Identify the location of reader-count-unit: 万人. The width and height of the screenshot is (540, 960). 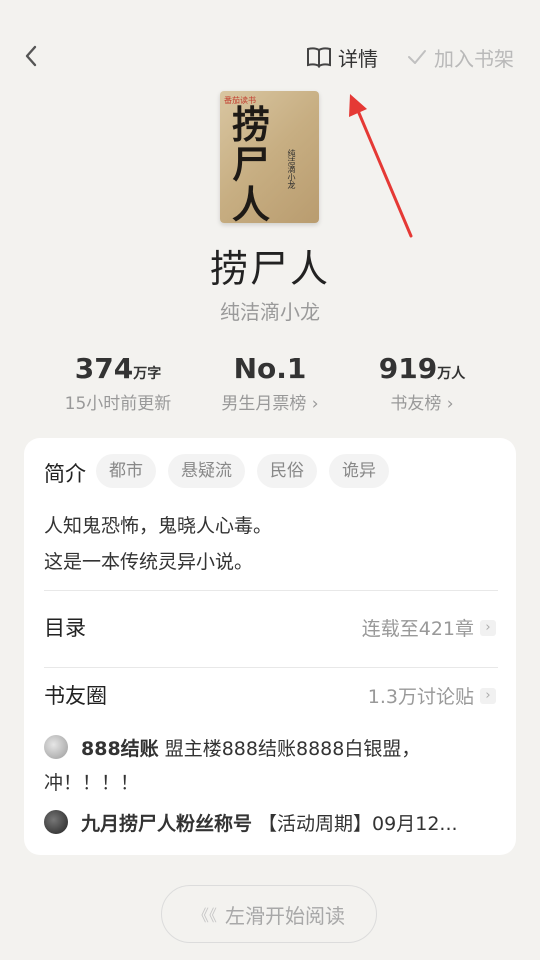
(451, 374).